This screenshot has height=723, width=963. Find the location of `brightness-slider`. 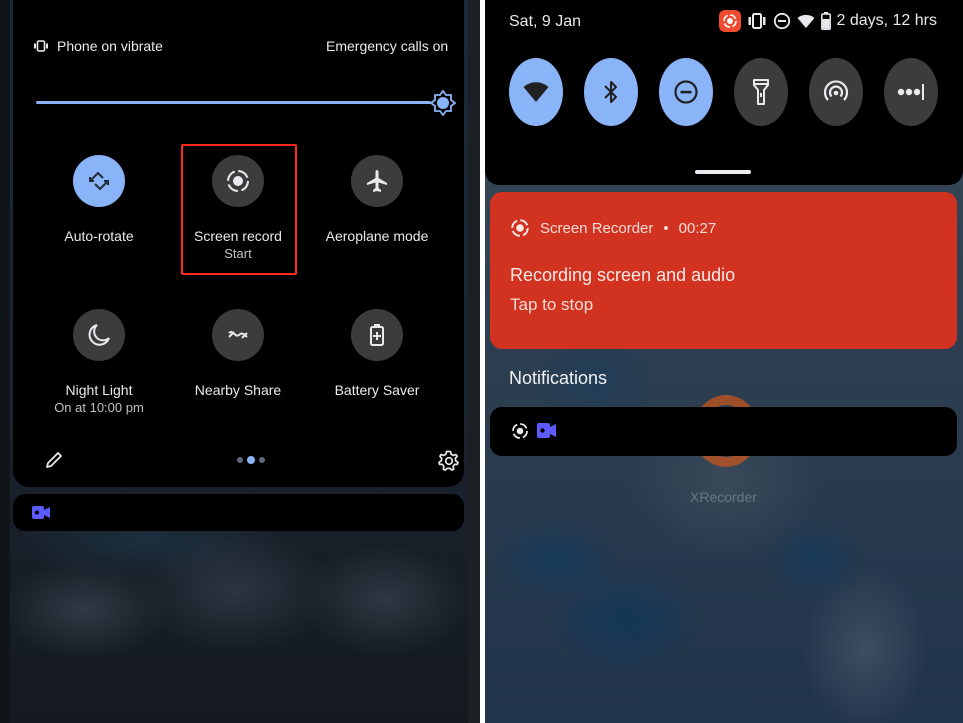

brightness-slider is located at coordinates (246, 102).